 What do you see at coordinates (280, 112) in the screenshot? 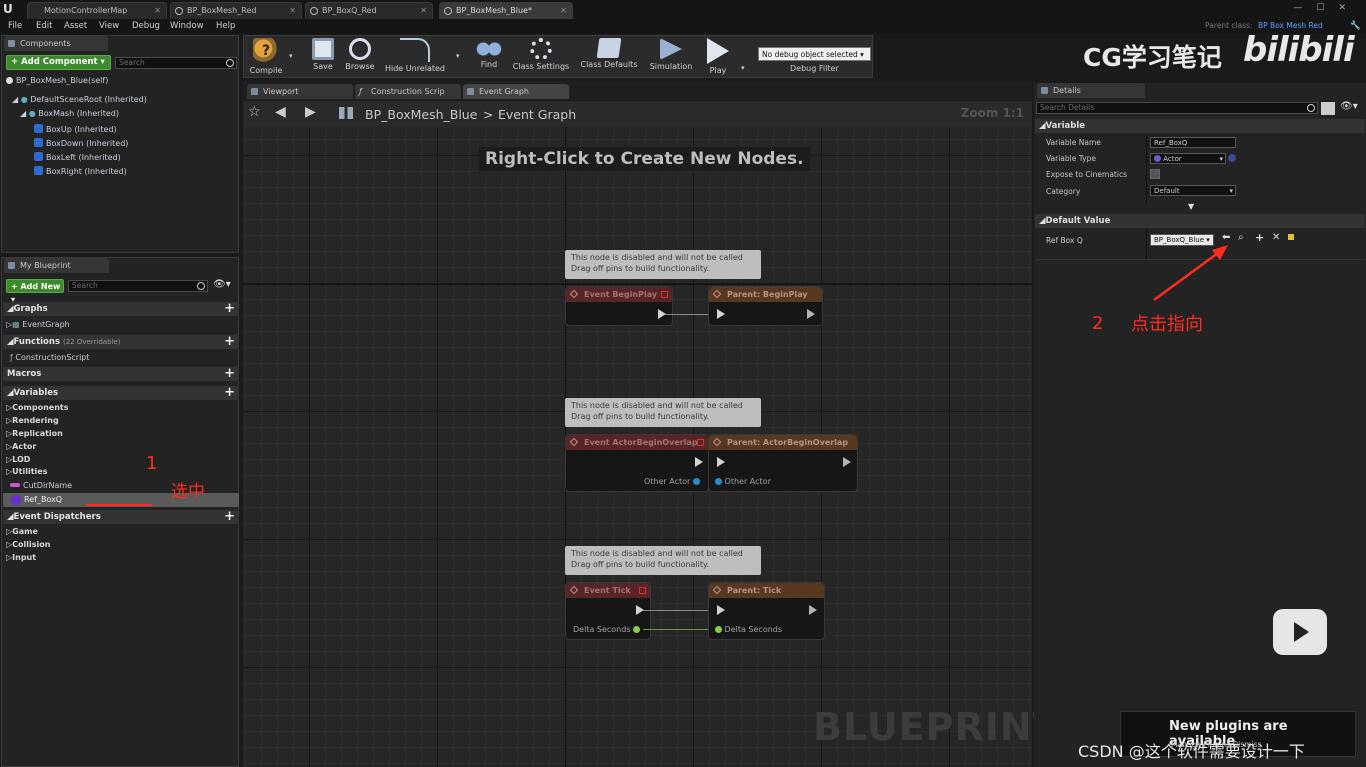
I see `back-arrow-icon: ◀` at bounding box center [280, 112].